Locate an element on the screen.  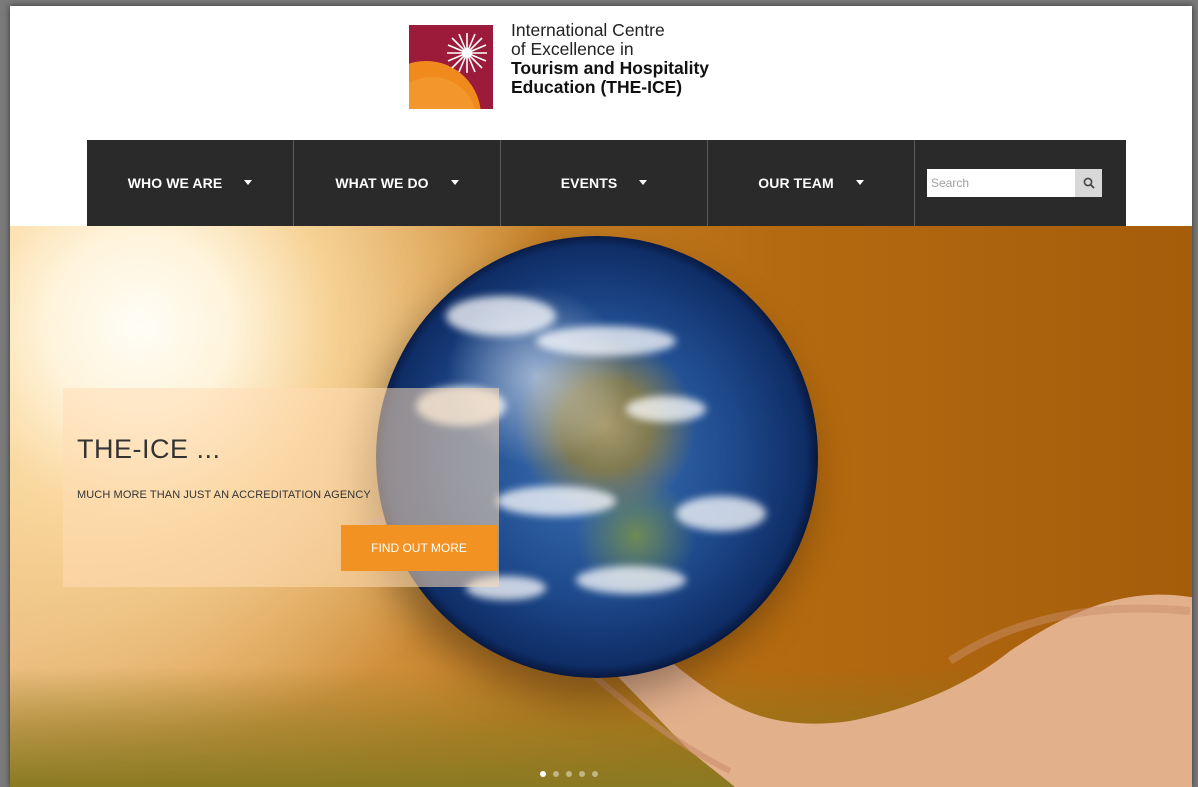
search-icon is located at coordinates (1089, 183).